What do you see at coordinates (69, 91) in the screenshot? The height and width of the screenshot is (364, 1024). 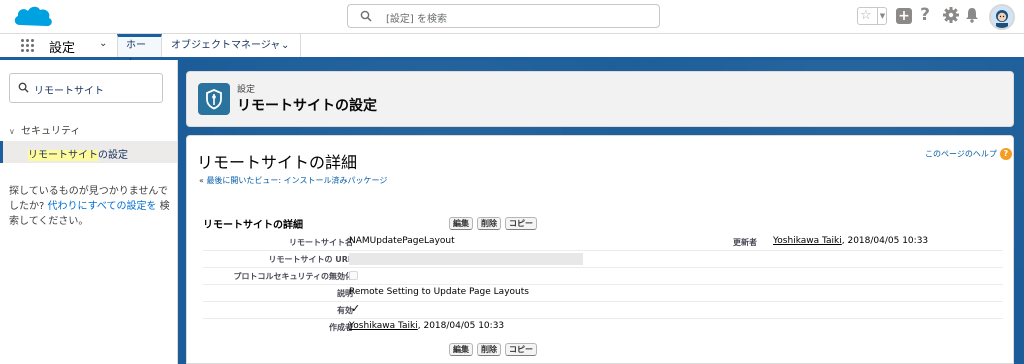 I see `quick-find-value: リモートサイト` at bounding box center [69, 91].